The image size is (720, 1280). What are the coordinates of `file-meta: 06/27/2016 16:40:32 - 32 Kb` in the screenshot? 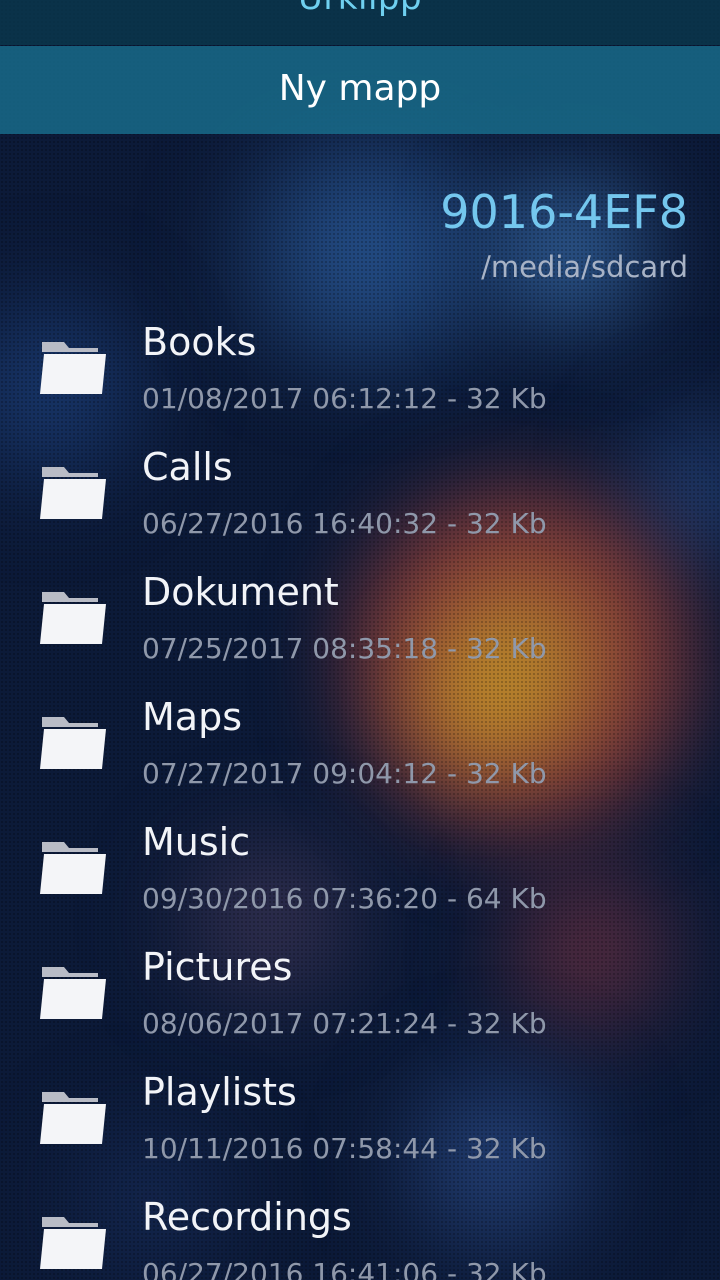 It's located at (344, 523).